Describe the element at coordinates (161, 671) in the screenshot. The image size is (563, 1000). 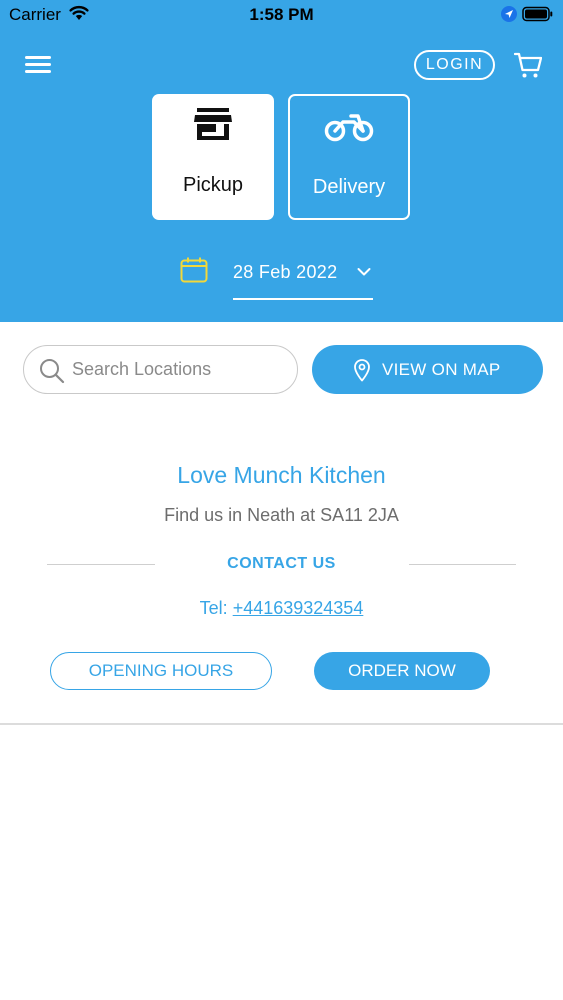
I see `opening-hours-button: OPENING HOURS` at that location.